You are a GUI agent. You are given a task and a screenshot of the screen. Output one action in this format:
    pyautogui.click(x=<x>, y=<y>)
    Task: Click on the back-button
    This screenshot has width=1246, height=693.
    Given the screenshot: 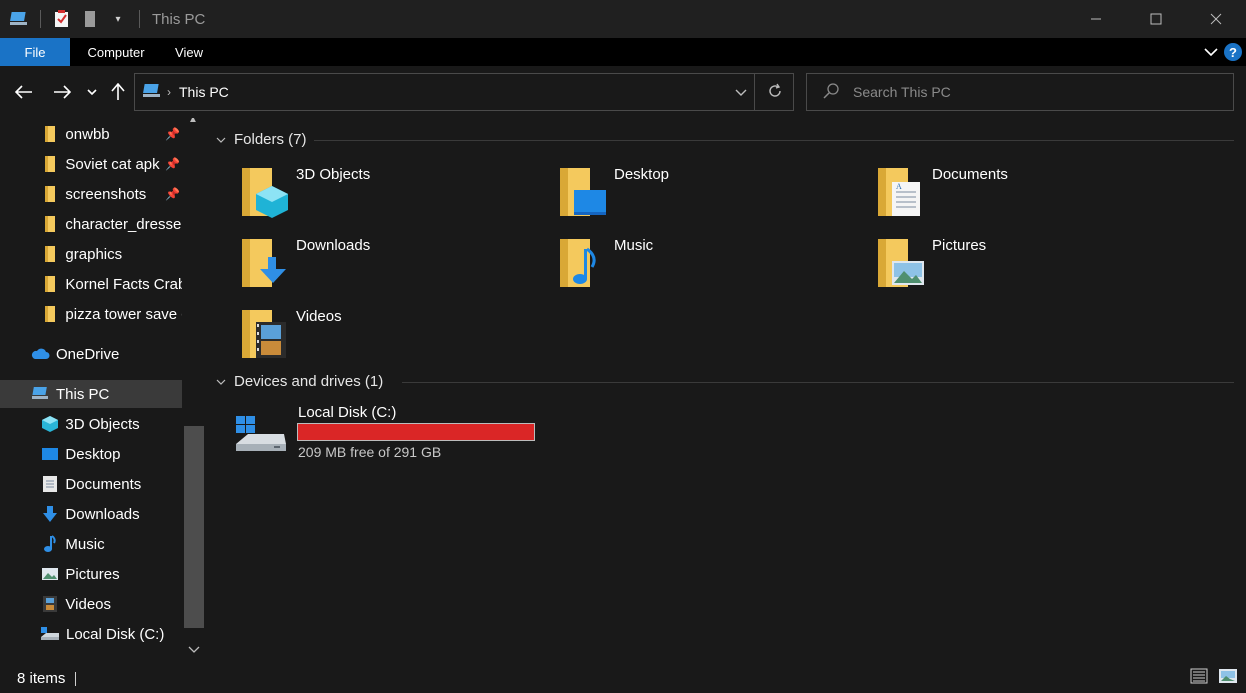 What is the action you would take?
    pyautogui.click(x=24, y=92)
    